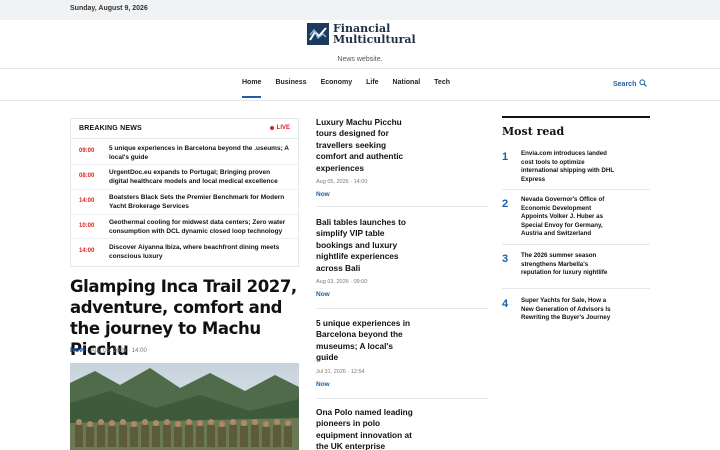  I want to click on logo-chart-icon, so click(318, 34).